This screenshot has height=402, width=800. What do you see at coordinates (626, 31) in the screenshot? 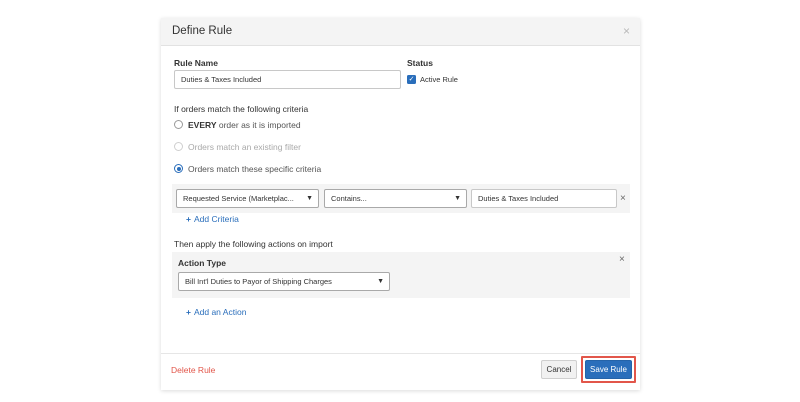
I see `close-icon: ×` at bounding box center [626, 31].